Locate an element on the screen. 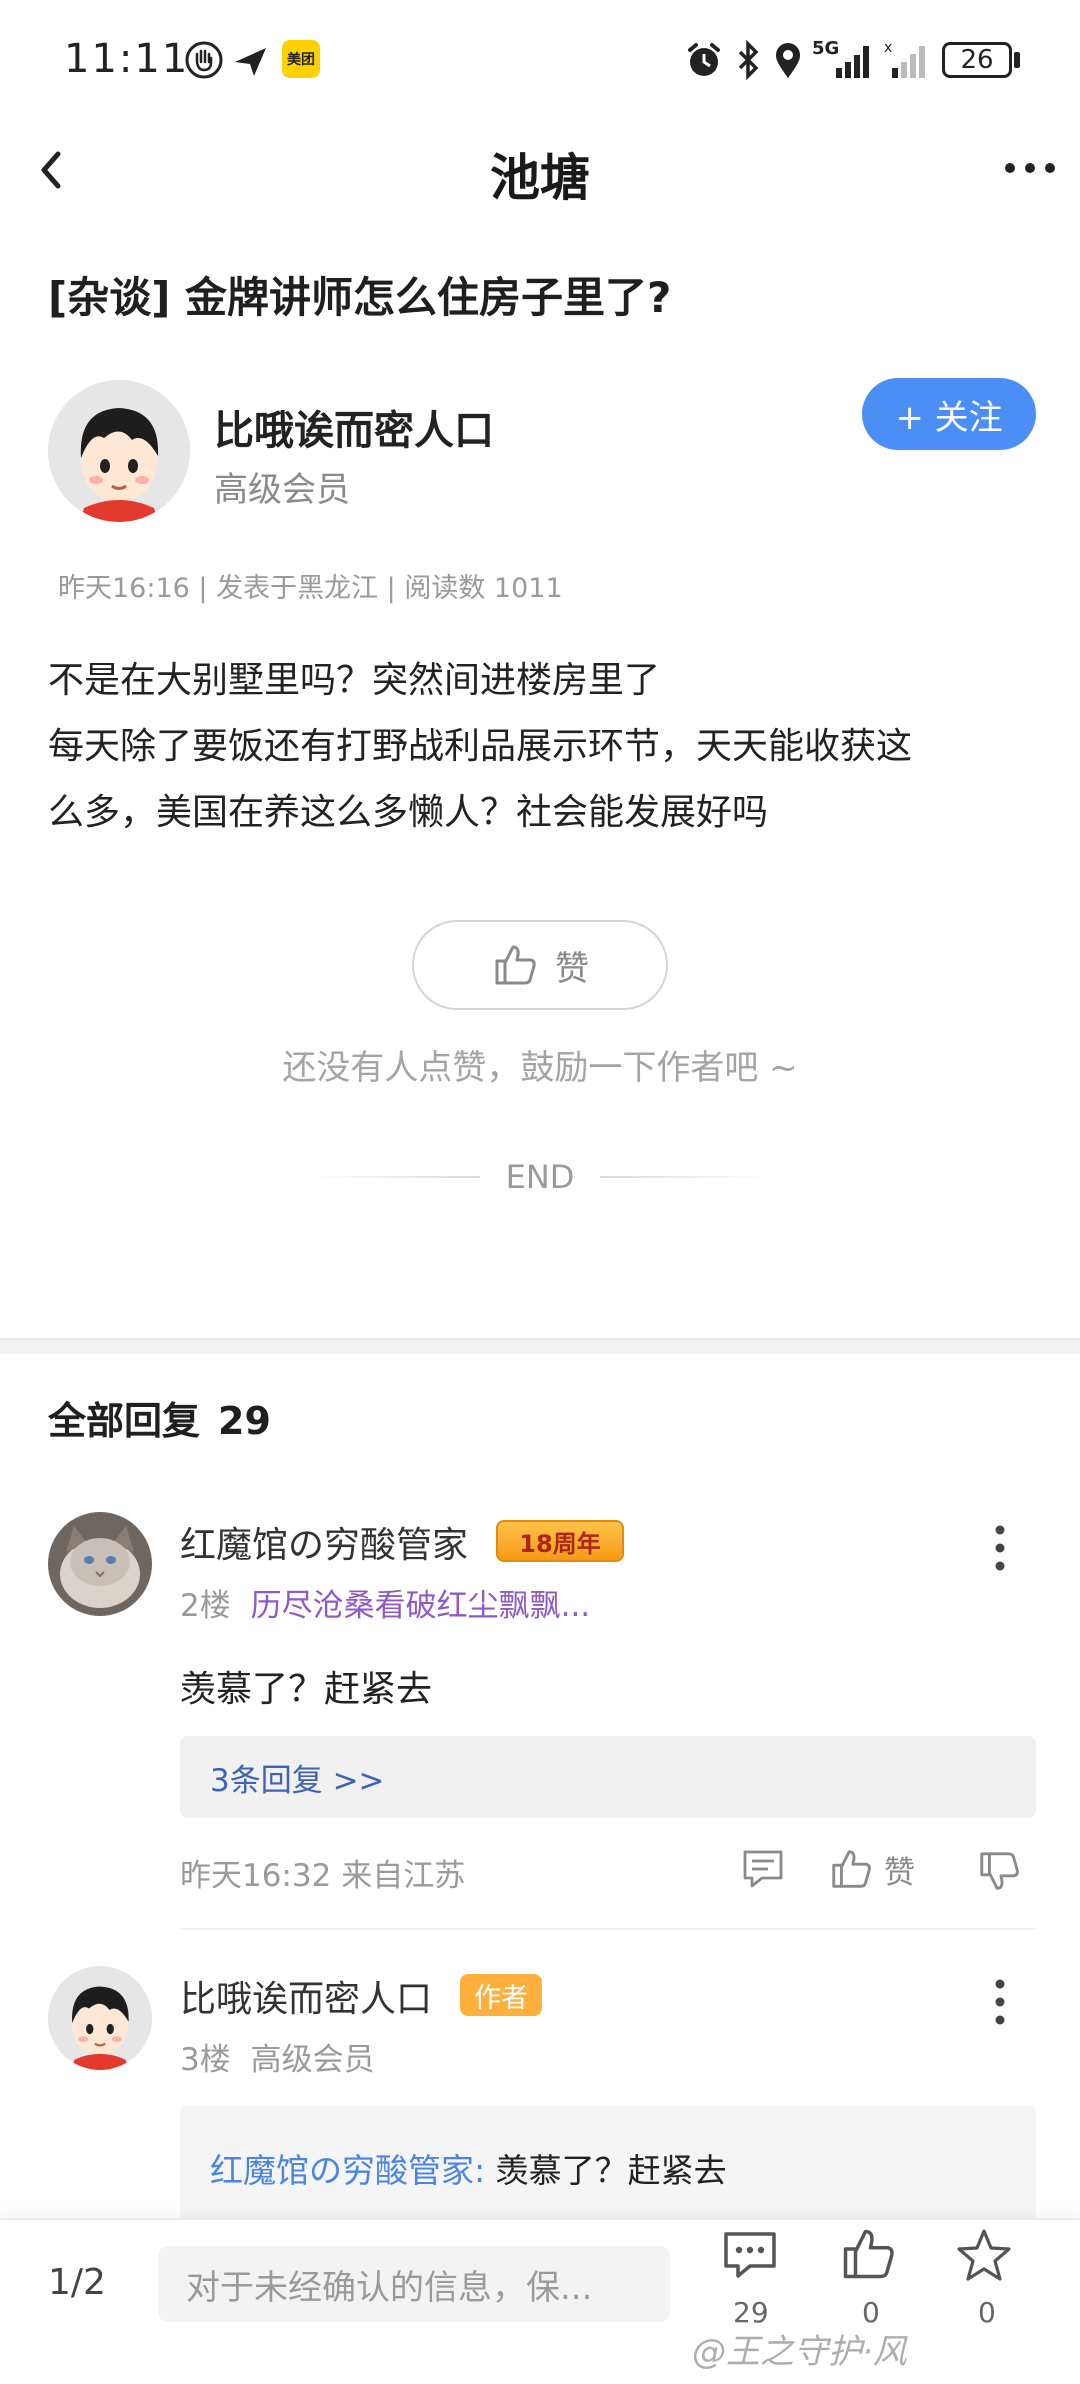  status-time: 11:11 is located at coordinates (127, 59).